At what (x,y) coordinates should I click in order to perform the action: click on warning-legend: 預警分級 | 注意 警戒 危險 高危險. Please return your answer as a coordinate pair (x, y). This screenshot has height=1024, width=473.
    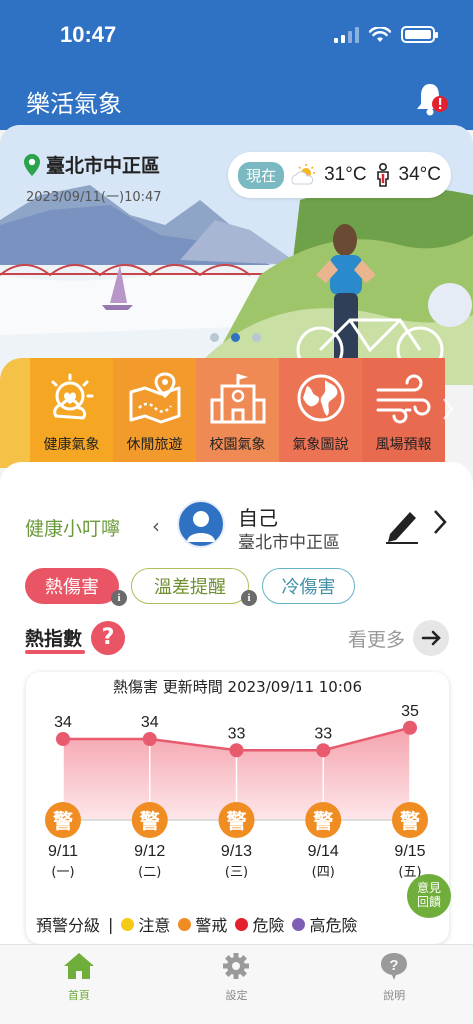
    Looking at the image, I should click on (196, 924).